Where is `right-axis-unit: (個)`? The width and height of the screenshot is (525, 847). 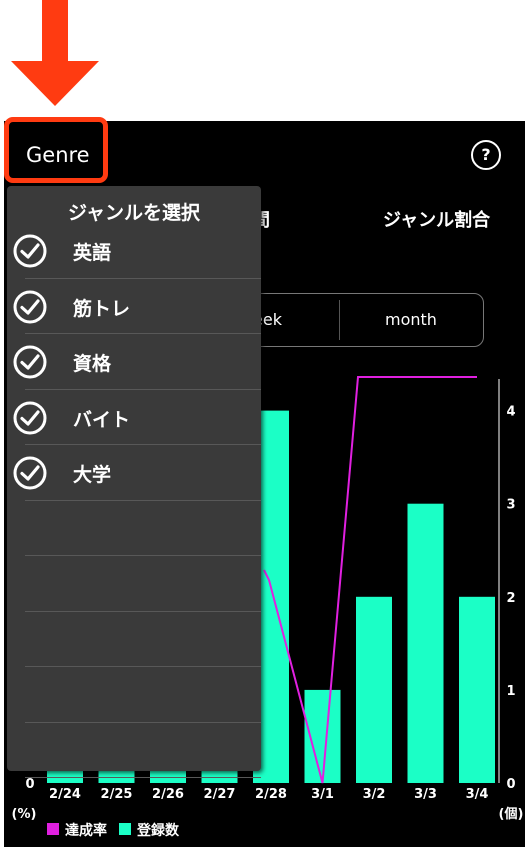 right-axis-unit: (個) is located at coordinates (511, 814).